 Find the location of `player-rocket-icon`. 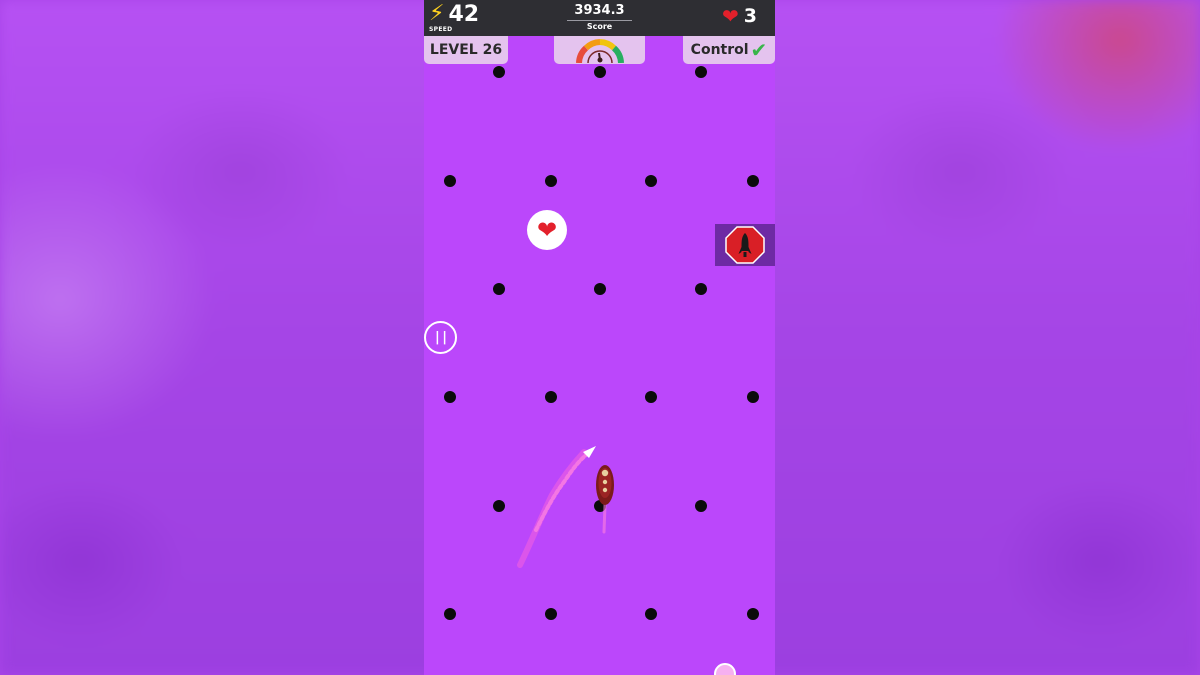

player-rocket-icon is located at coordinates (605, 485).